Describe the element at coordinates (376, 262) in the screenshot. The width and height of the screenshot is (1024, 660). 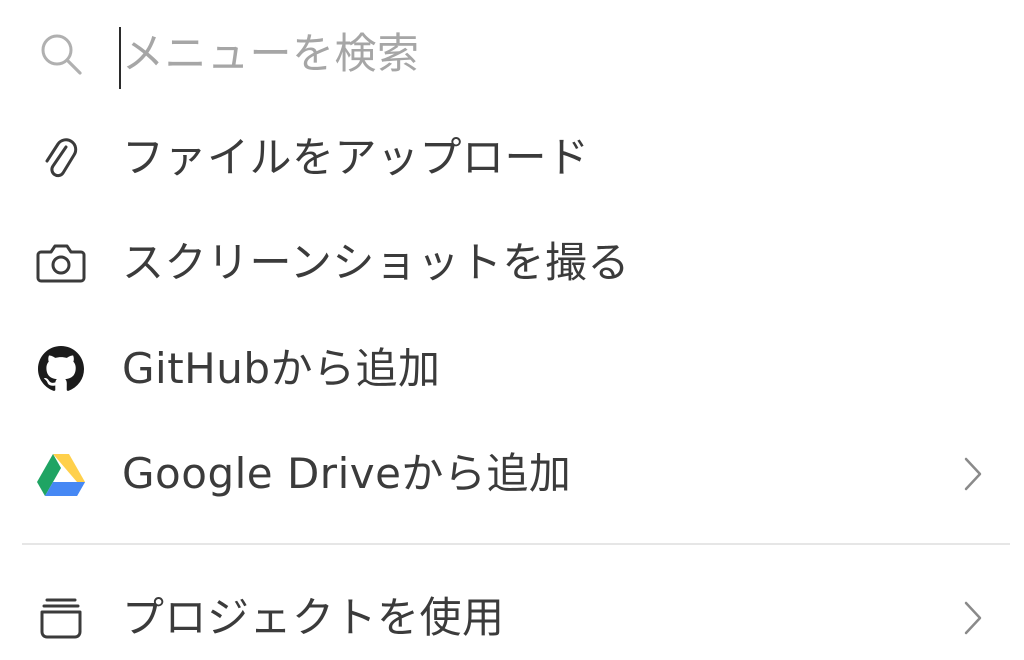
I see `menu-item-label: スクリーンショットを撮る` at that location.